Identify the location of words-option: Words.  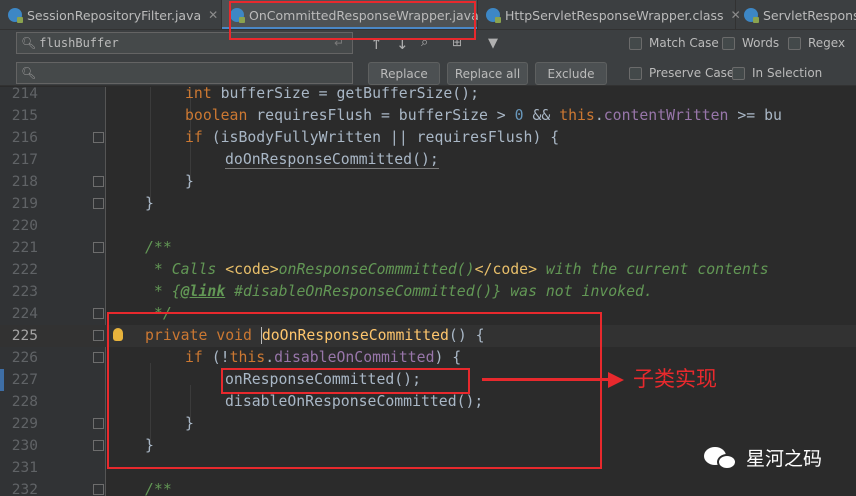
(750, 43).